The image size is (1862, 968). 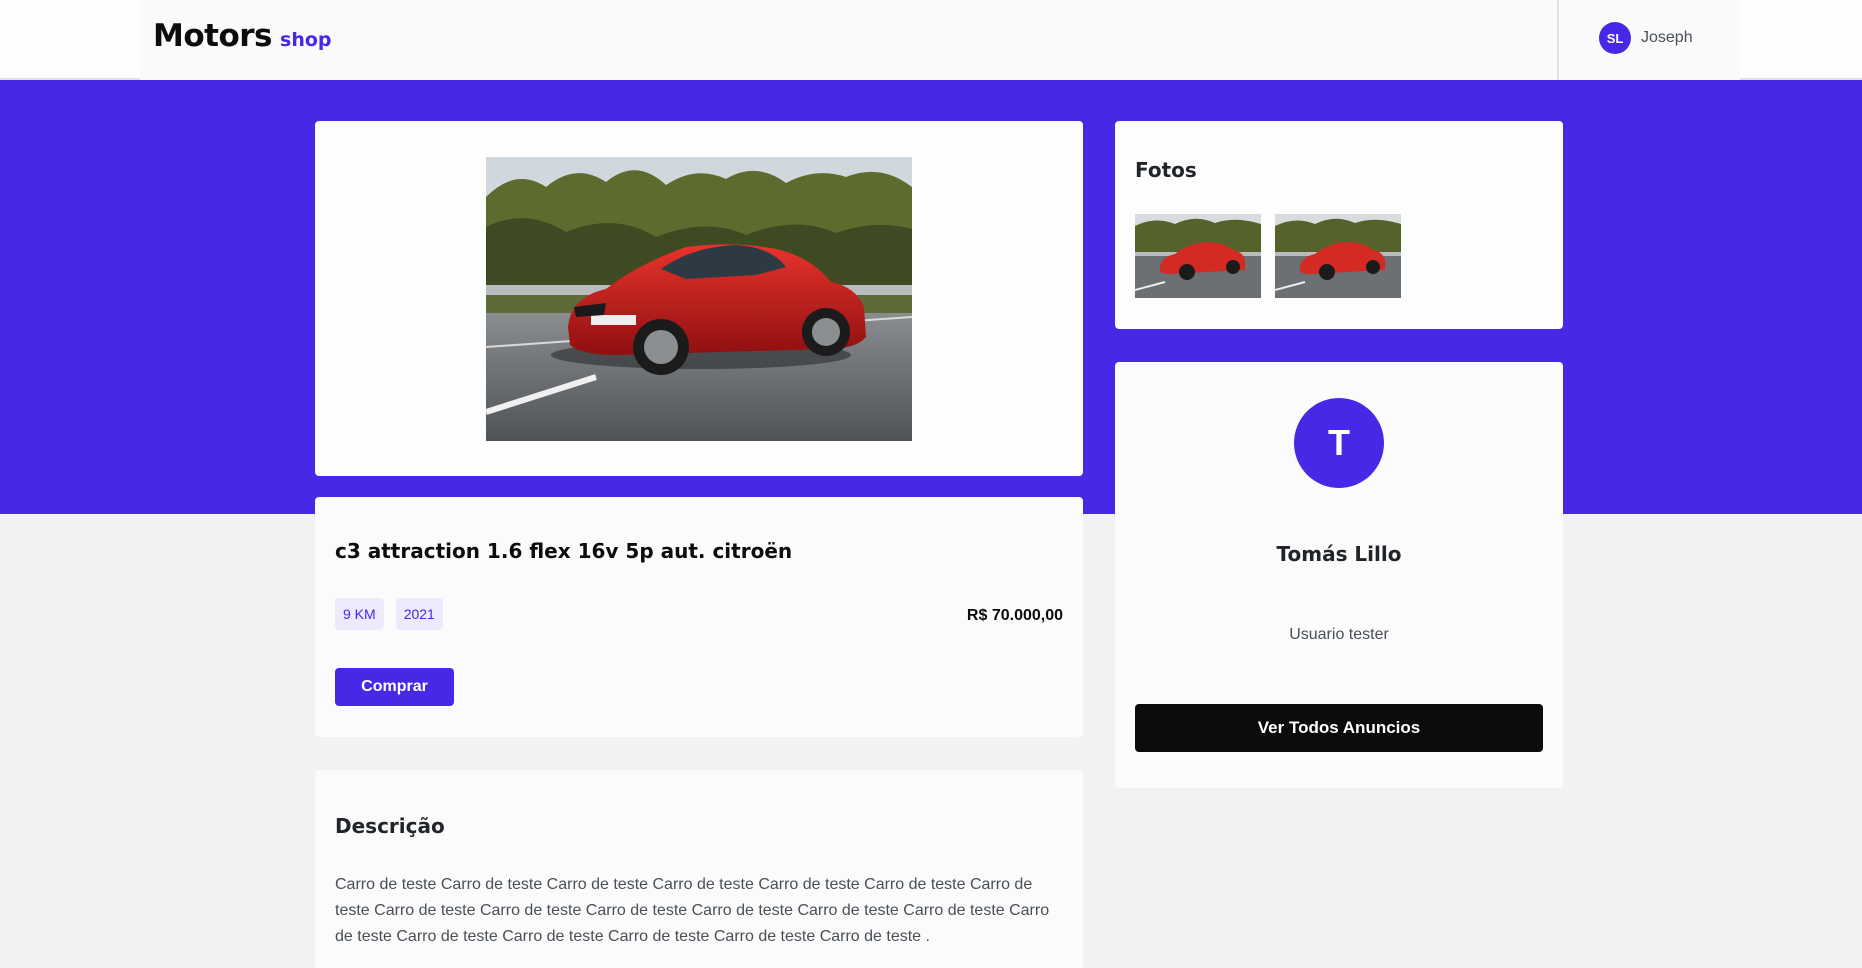 I want to click on user-menu: SL Joseph, so click(x=1646, y=38).